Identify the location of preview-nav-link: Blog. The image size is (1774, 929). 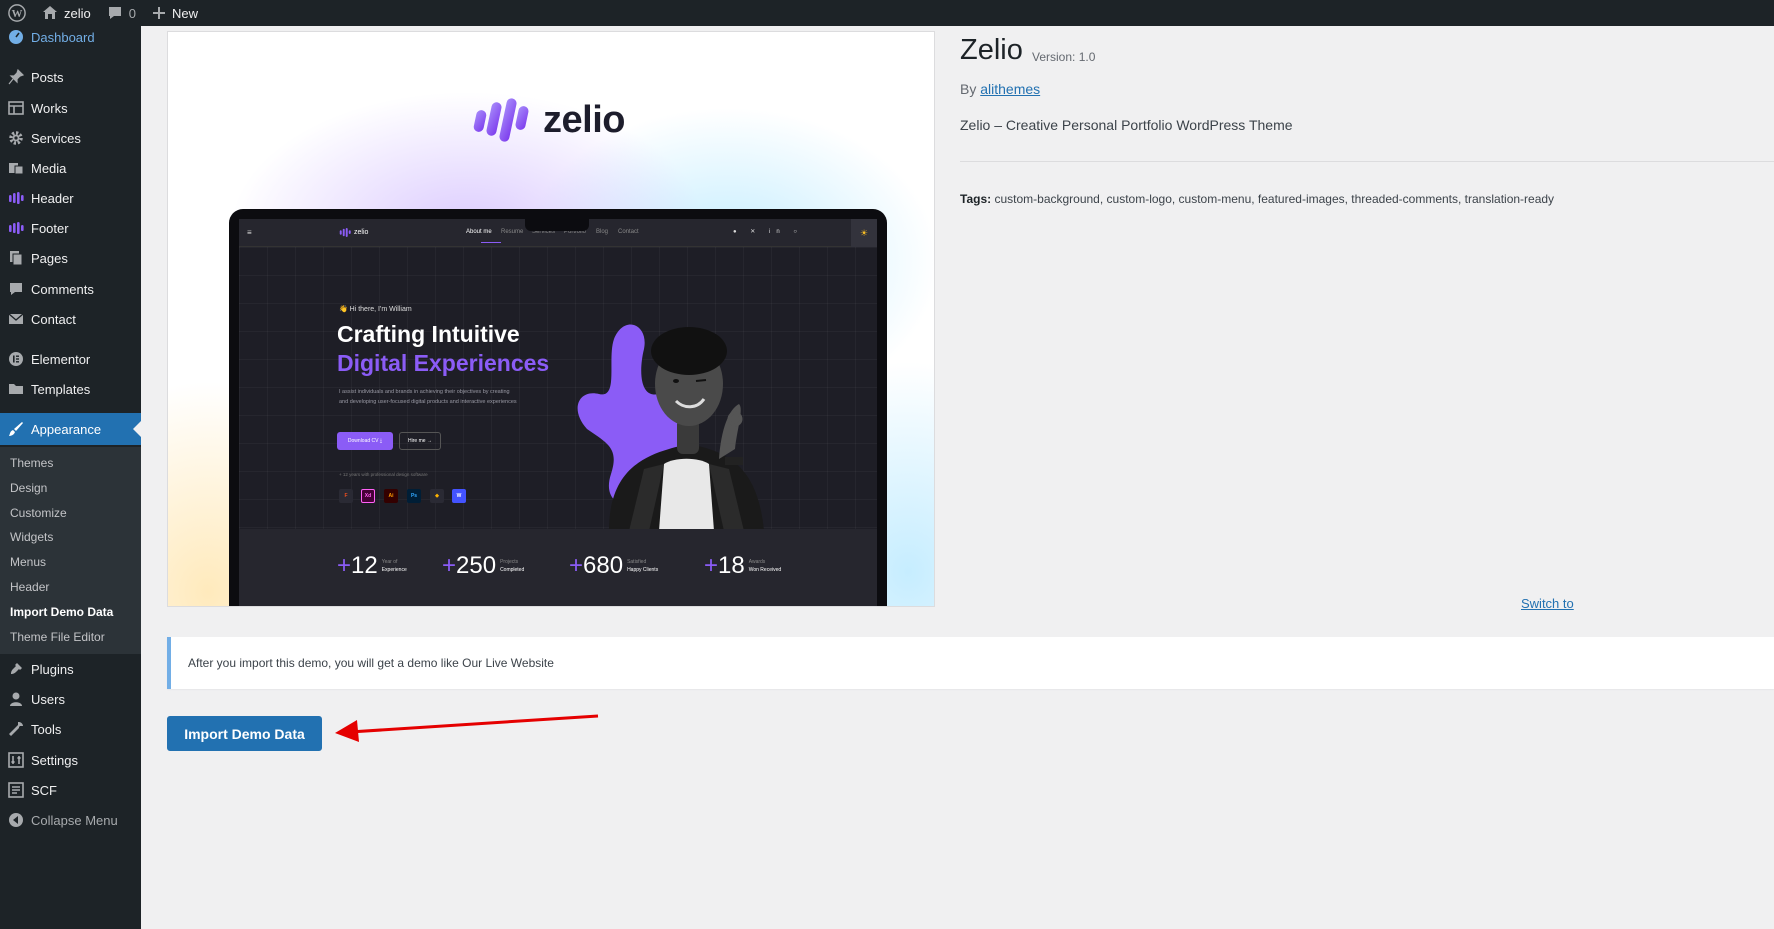
(602, 232).